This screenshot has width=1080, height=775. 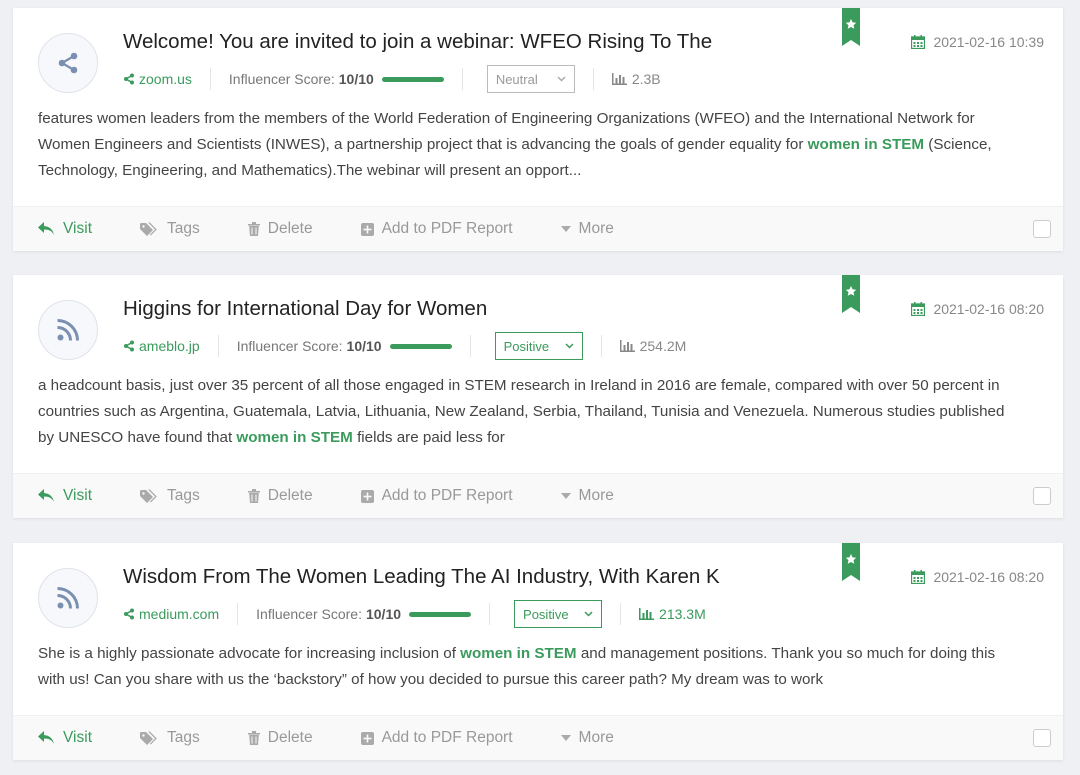 I want to click on calendar-icon, so click(x=918, y=577).